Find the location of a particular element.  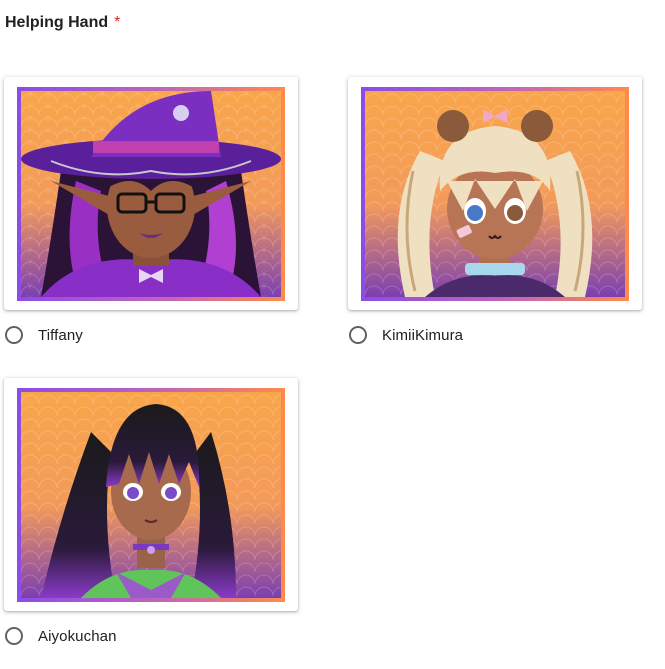

question-title: Helping Hand * is located at coordinates (62, 23).